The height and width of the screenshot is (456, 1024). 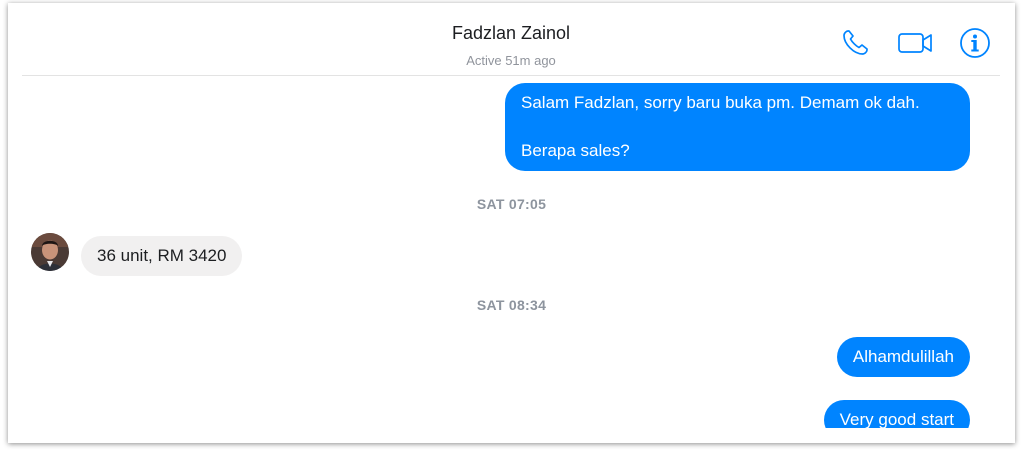 What do you see at coordinates (511, 204) in the screenshot?
I see `timestamp: SAT 07:05` at bounding box center [511, 204].